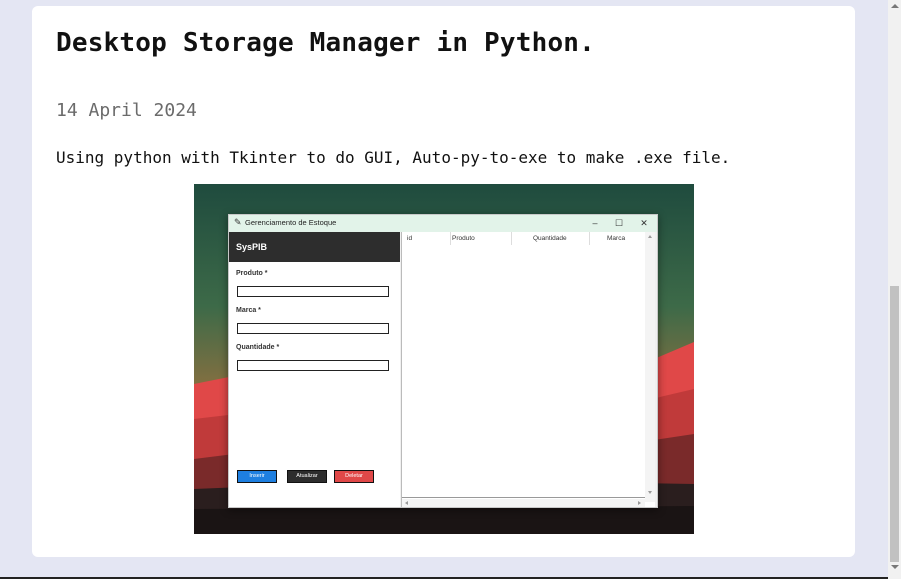 This screenshot has width=901, height=579. Describe the element at coordinates (523, 238) in the screenshot. I see `table-header: id Produto Quantidade Marca` at that location.